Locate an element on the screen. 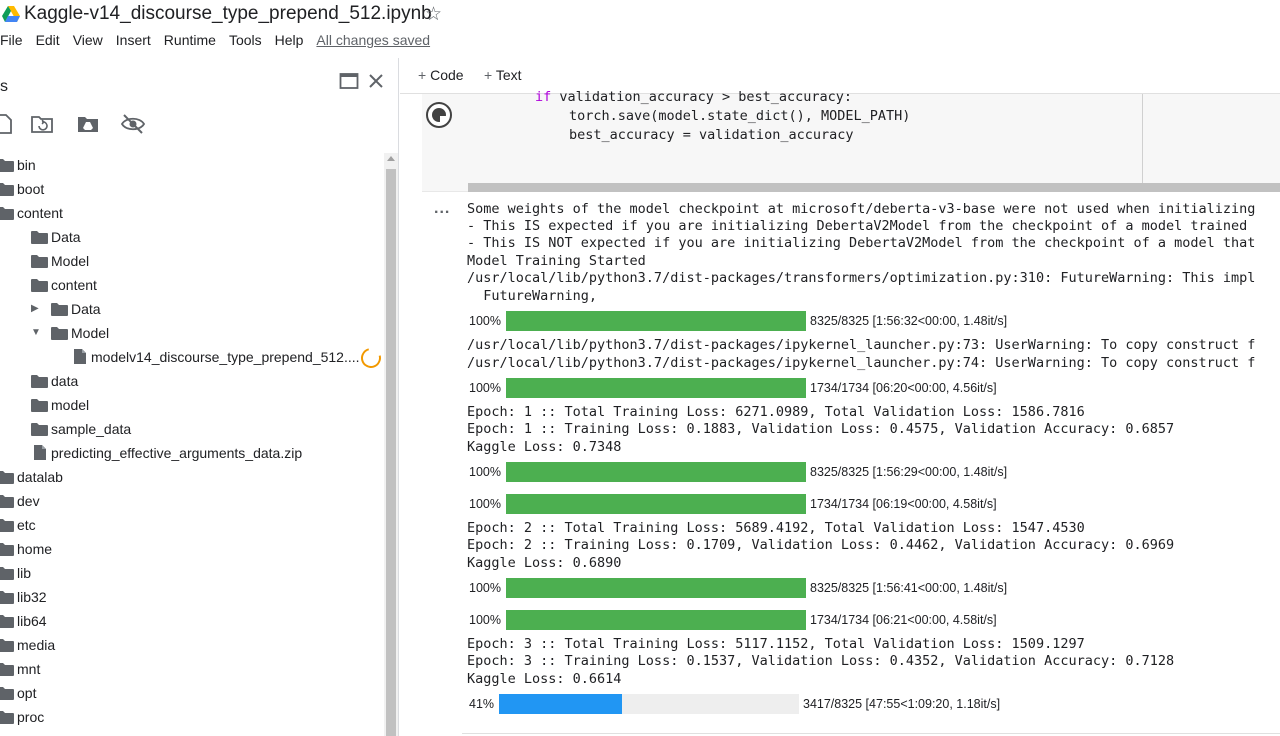  tree-folder-item: datalab is located at coordinates (192, 477).